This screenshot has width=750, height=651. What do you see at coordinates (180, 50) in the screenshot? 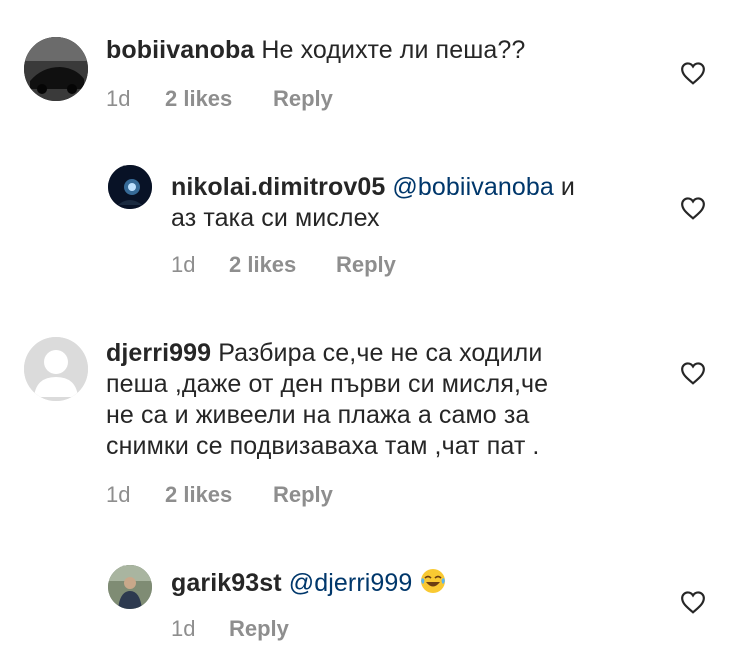
I see `username: bobiivanoba` at bounding box center [180, 50].